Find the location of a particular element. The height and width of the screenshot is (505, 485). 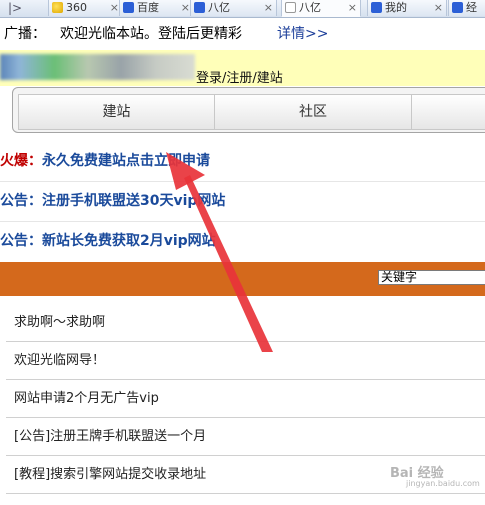

tab-label: 经 is located at coordinates (471, 7).